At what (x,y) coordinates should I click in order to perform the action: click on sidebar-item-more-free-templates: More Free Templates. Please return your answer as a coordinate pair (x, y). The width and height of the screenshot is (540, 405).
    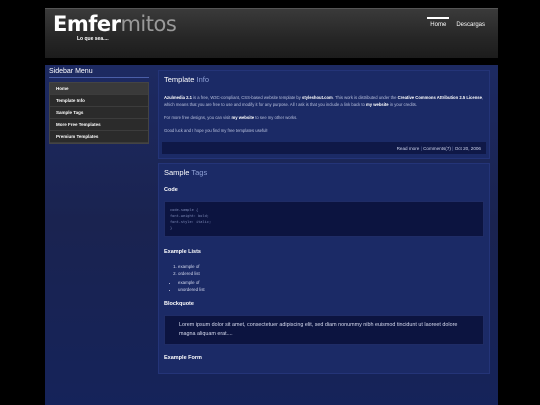
    Looking at the image, I should click on (99, 125).